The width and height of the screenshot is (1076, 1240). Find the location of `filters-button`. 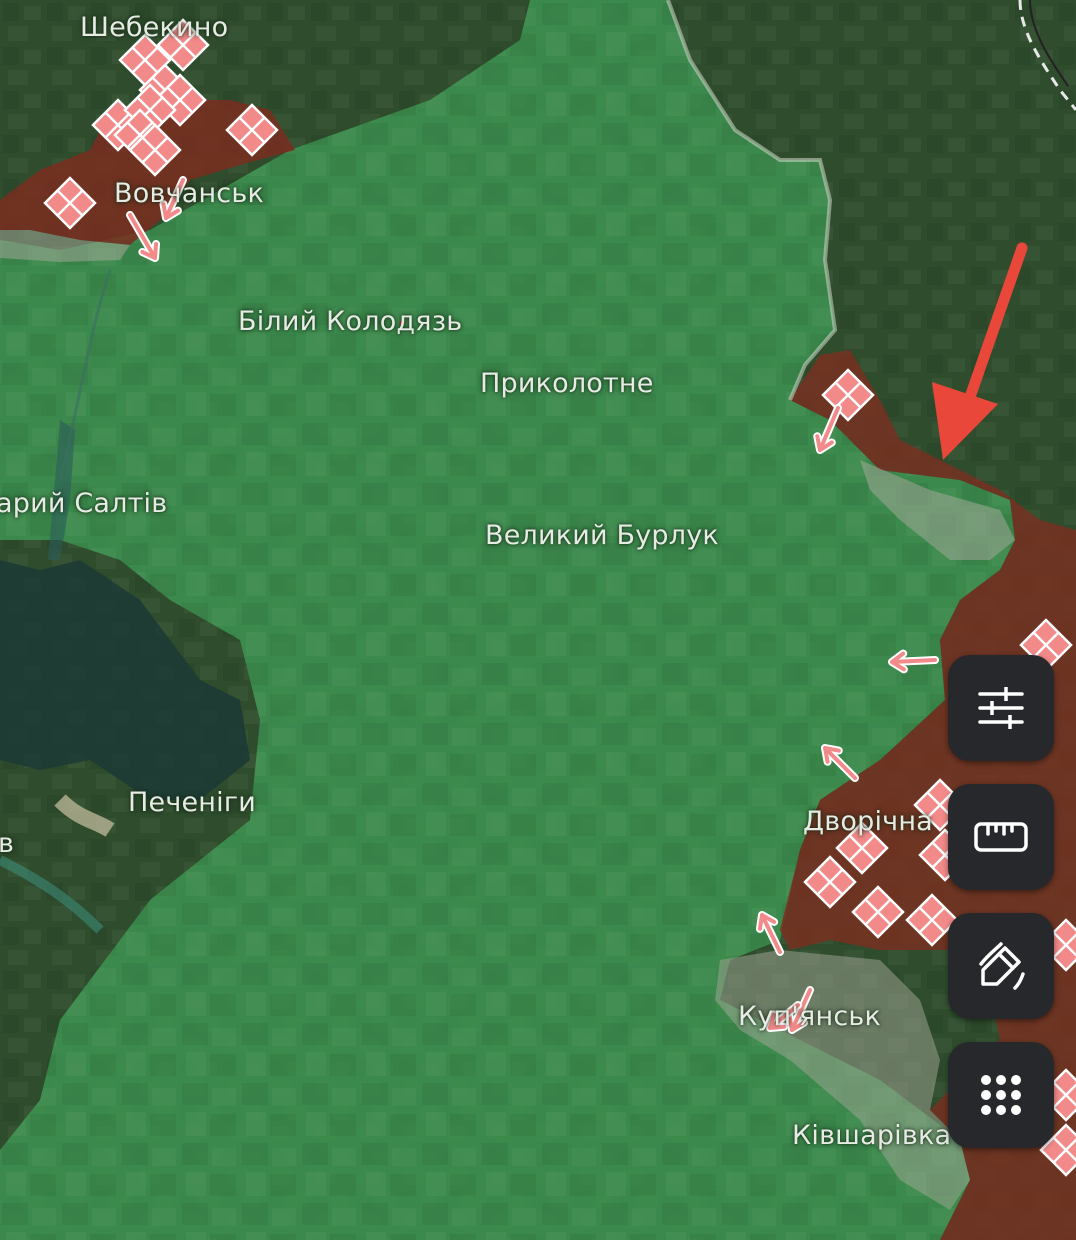

filters-button is located at coordinates (1001, 708).